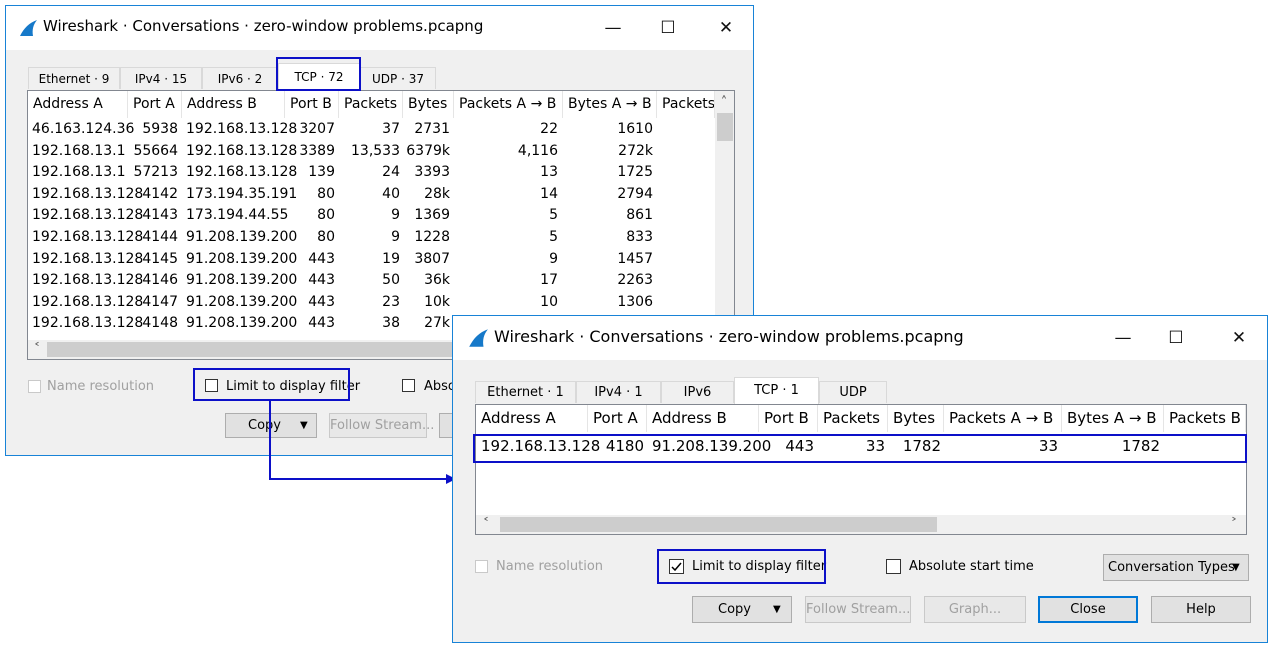 The height and width of the screenshot is (647, 1271). I want to click on tab-udp: UDP, so click(853, 392).